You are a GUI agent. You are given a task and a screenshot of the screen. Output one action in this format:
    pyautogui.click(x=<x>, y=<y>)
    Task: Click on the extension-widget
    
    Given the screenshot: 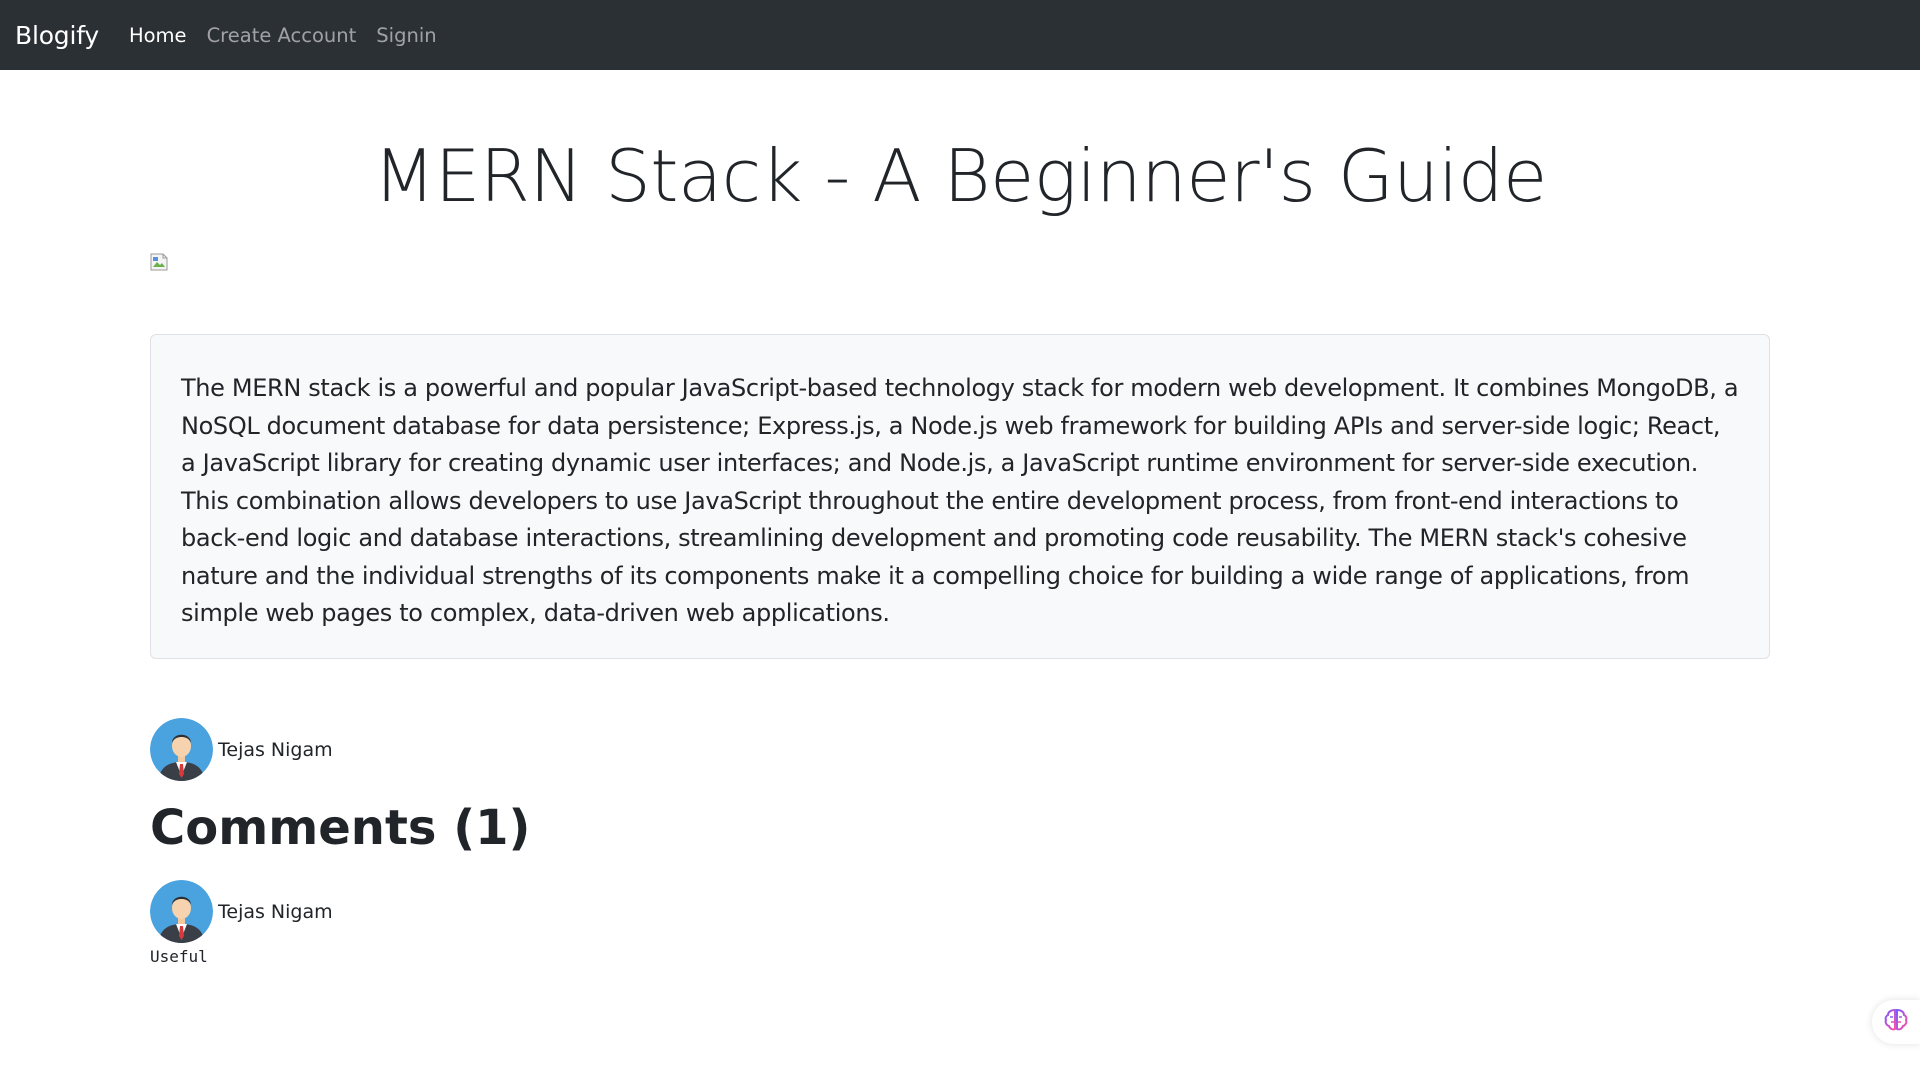 What is the action you would take?
    pyautogui.click(x=1896, y=1022)
    